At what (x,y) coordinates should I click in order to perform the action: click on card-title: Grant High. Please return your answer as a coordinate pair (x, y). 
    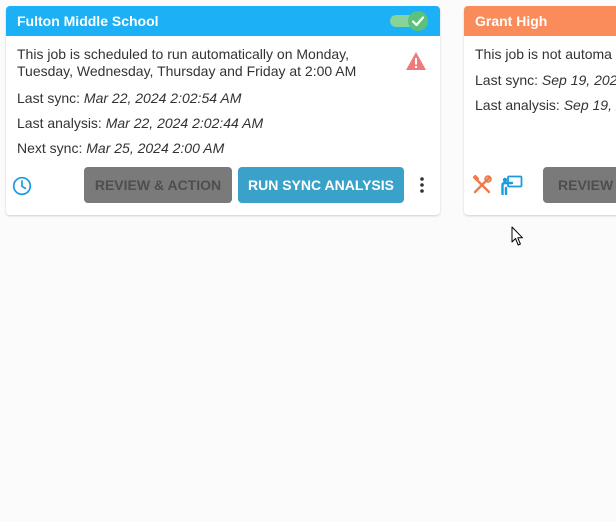
    Looking at the image, I should click on (511, 21).